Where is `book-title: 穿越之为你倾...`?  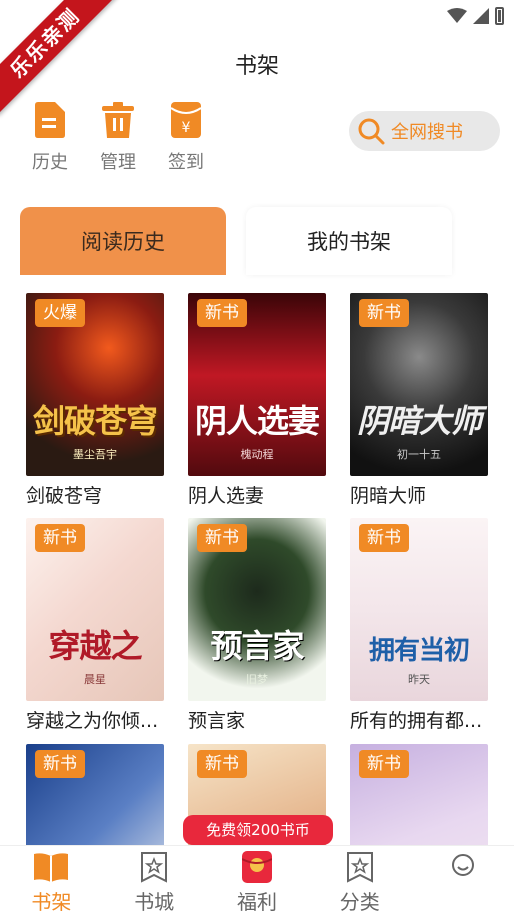
book-title: 穿越之为你倾... is located at coordinates (92, 721).